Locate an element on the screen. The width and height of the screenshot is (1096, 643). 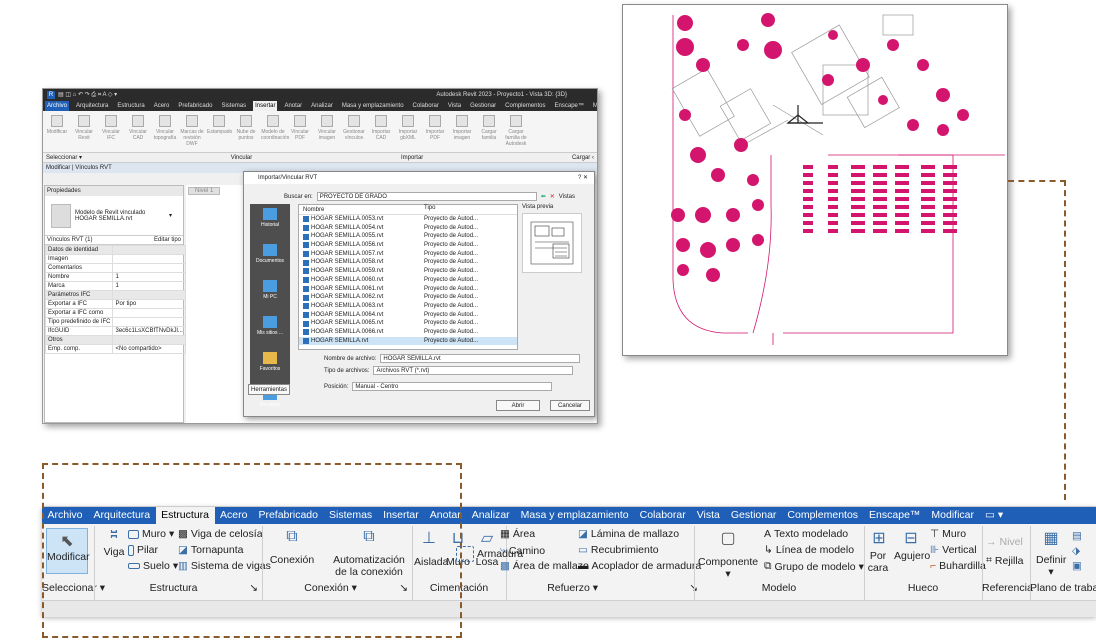
chevron-down-icon: ▾ is located at coordinates (170, 215).